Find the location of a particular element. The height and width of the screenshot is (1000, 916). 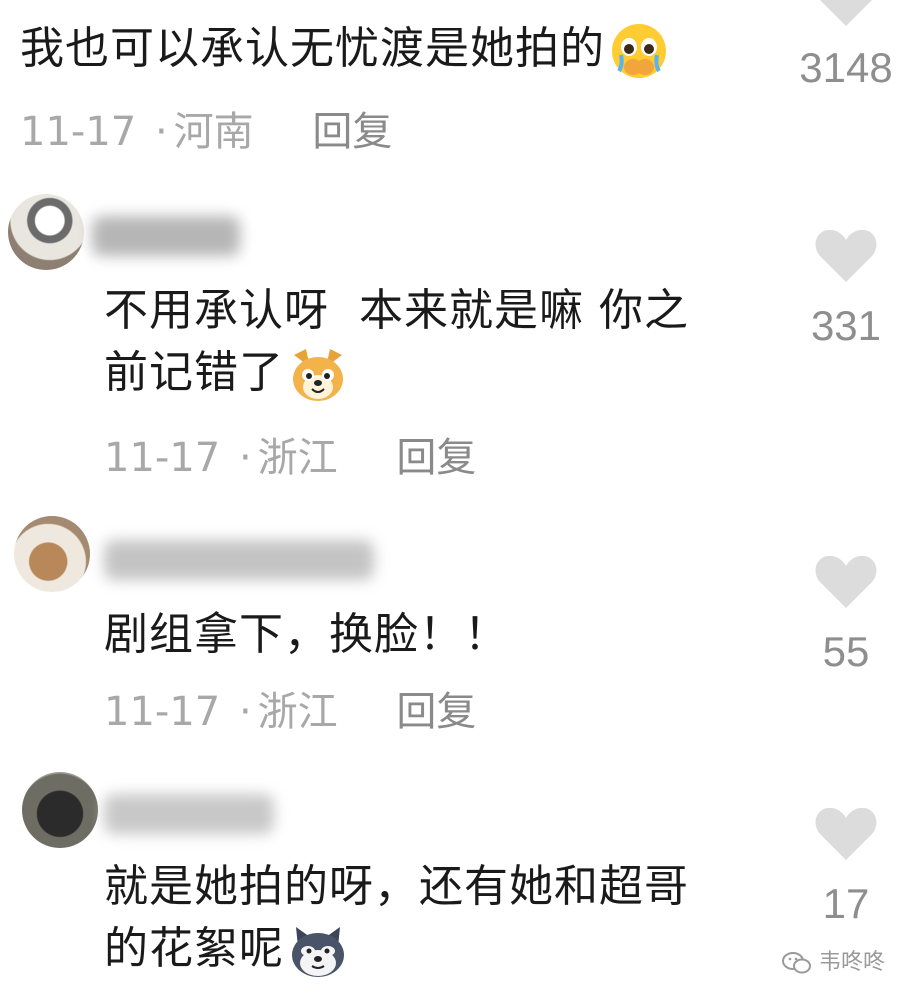

comment-text: 不用承认呀 本来就是嘛 你之 前记错了 is located at coordinates (396, 342).